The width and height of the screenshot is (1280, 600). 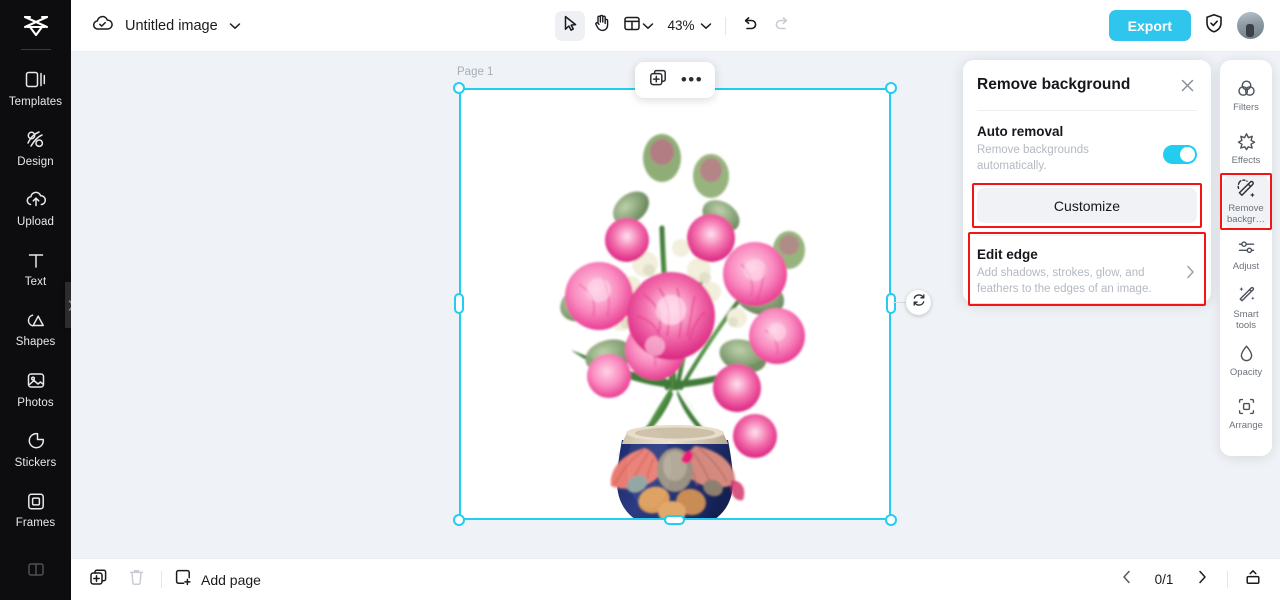 I want to click on sidebar-item-text: Text, so click(x=35, y=269).